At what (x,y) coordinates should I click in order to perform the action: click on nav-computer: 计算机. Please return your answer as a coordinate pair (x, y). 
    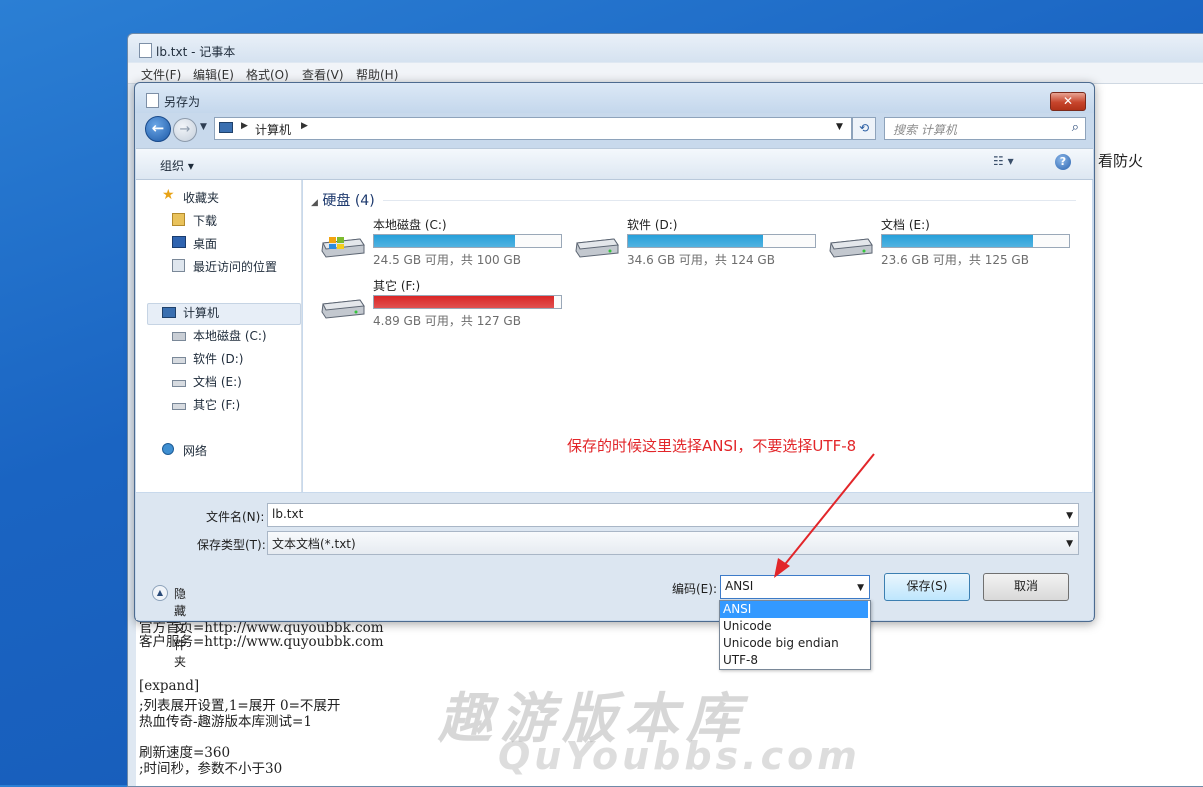
    Looking at the image, I should click on (227, 313).